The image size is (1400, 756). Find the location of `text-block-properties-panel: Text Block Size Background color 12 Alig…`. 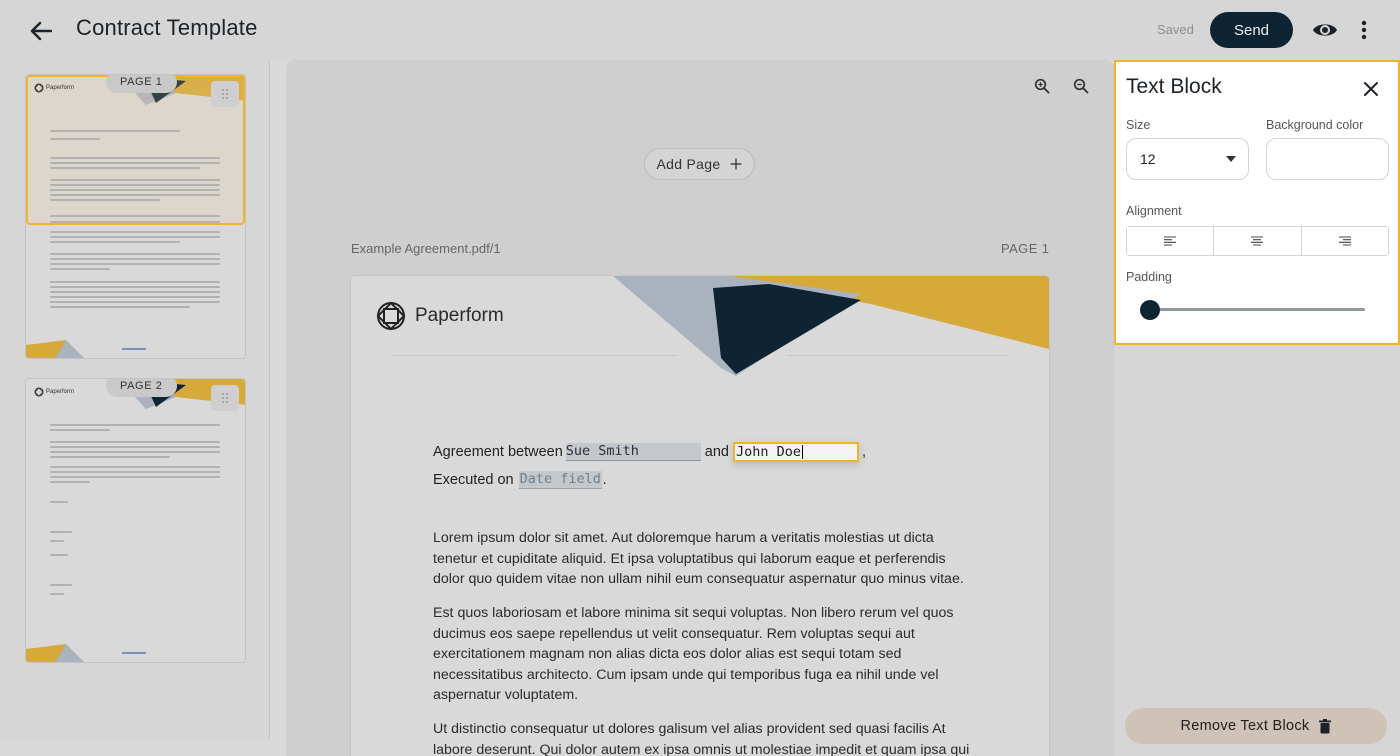

text-block-properties-panel: Text Block Size Background color 12 Alig… is located at coordinates (1257, 202).